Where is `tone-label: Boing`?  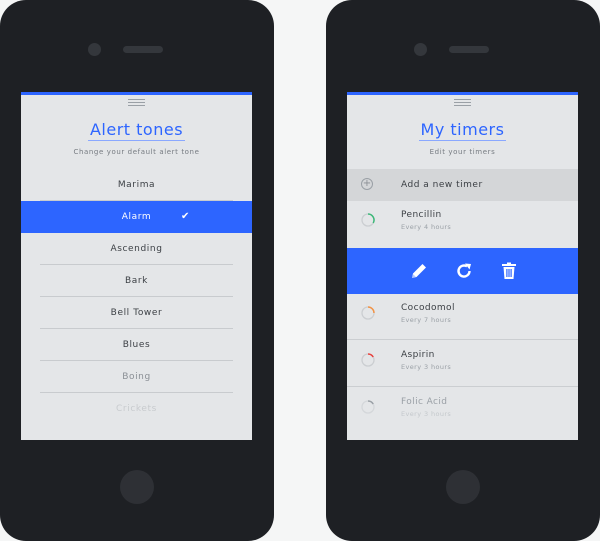
tone-label: Boing is located at coordinates (136, 377).